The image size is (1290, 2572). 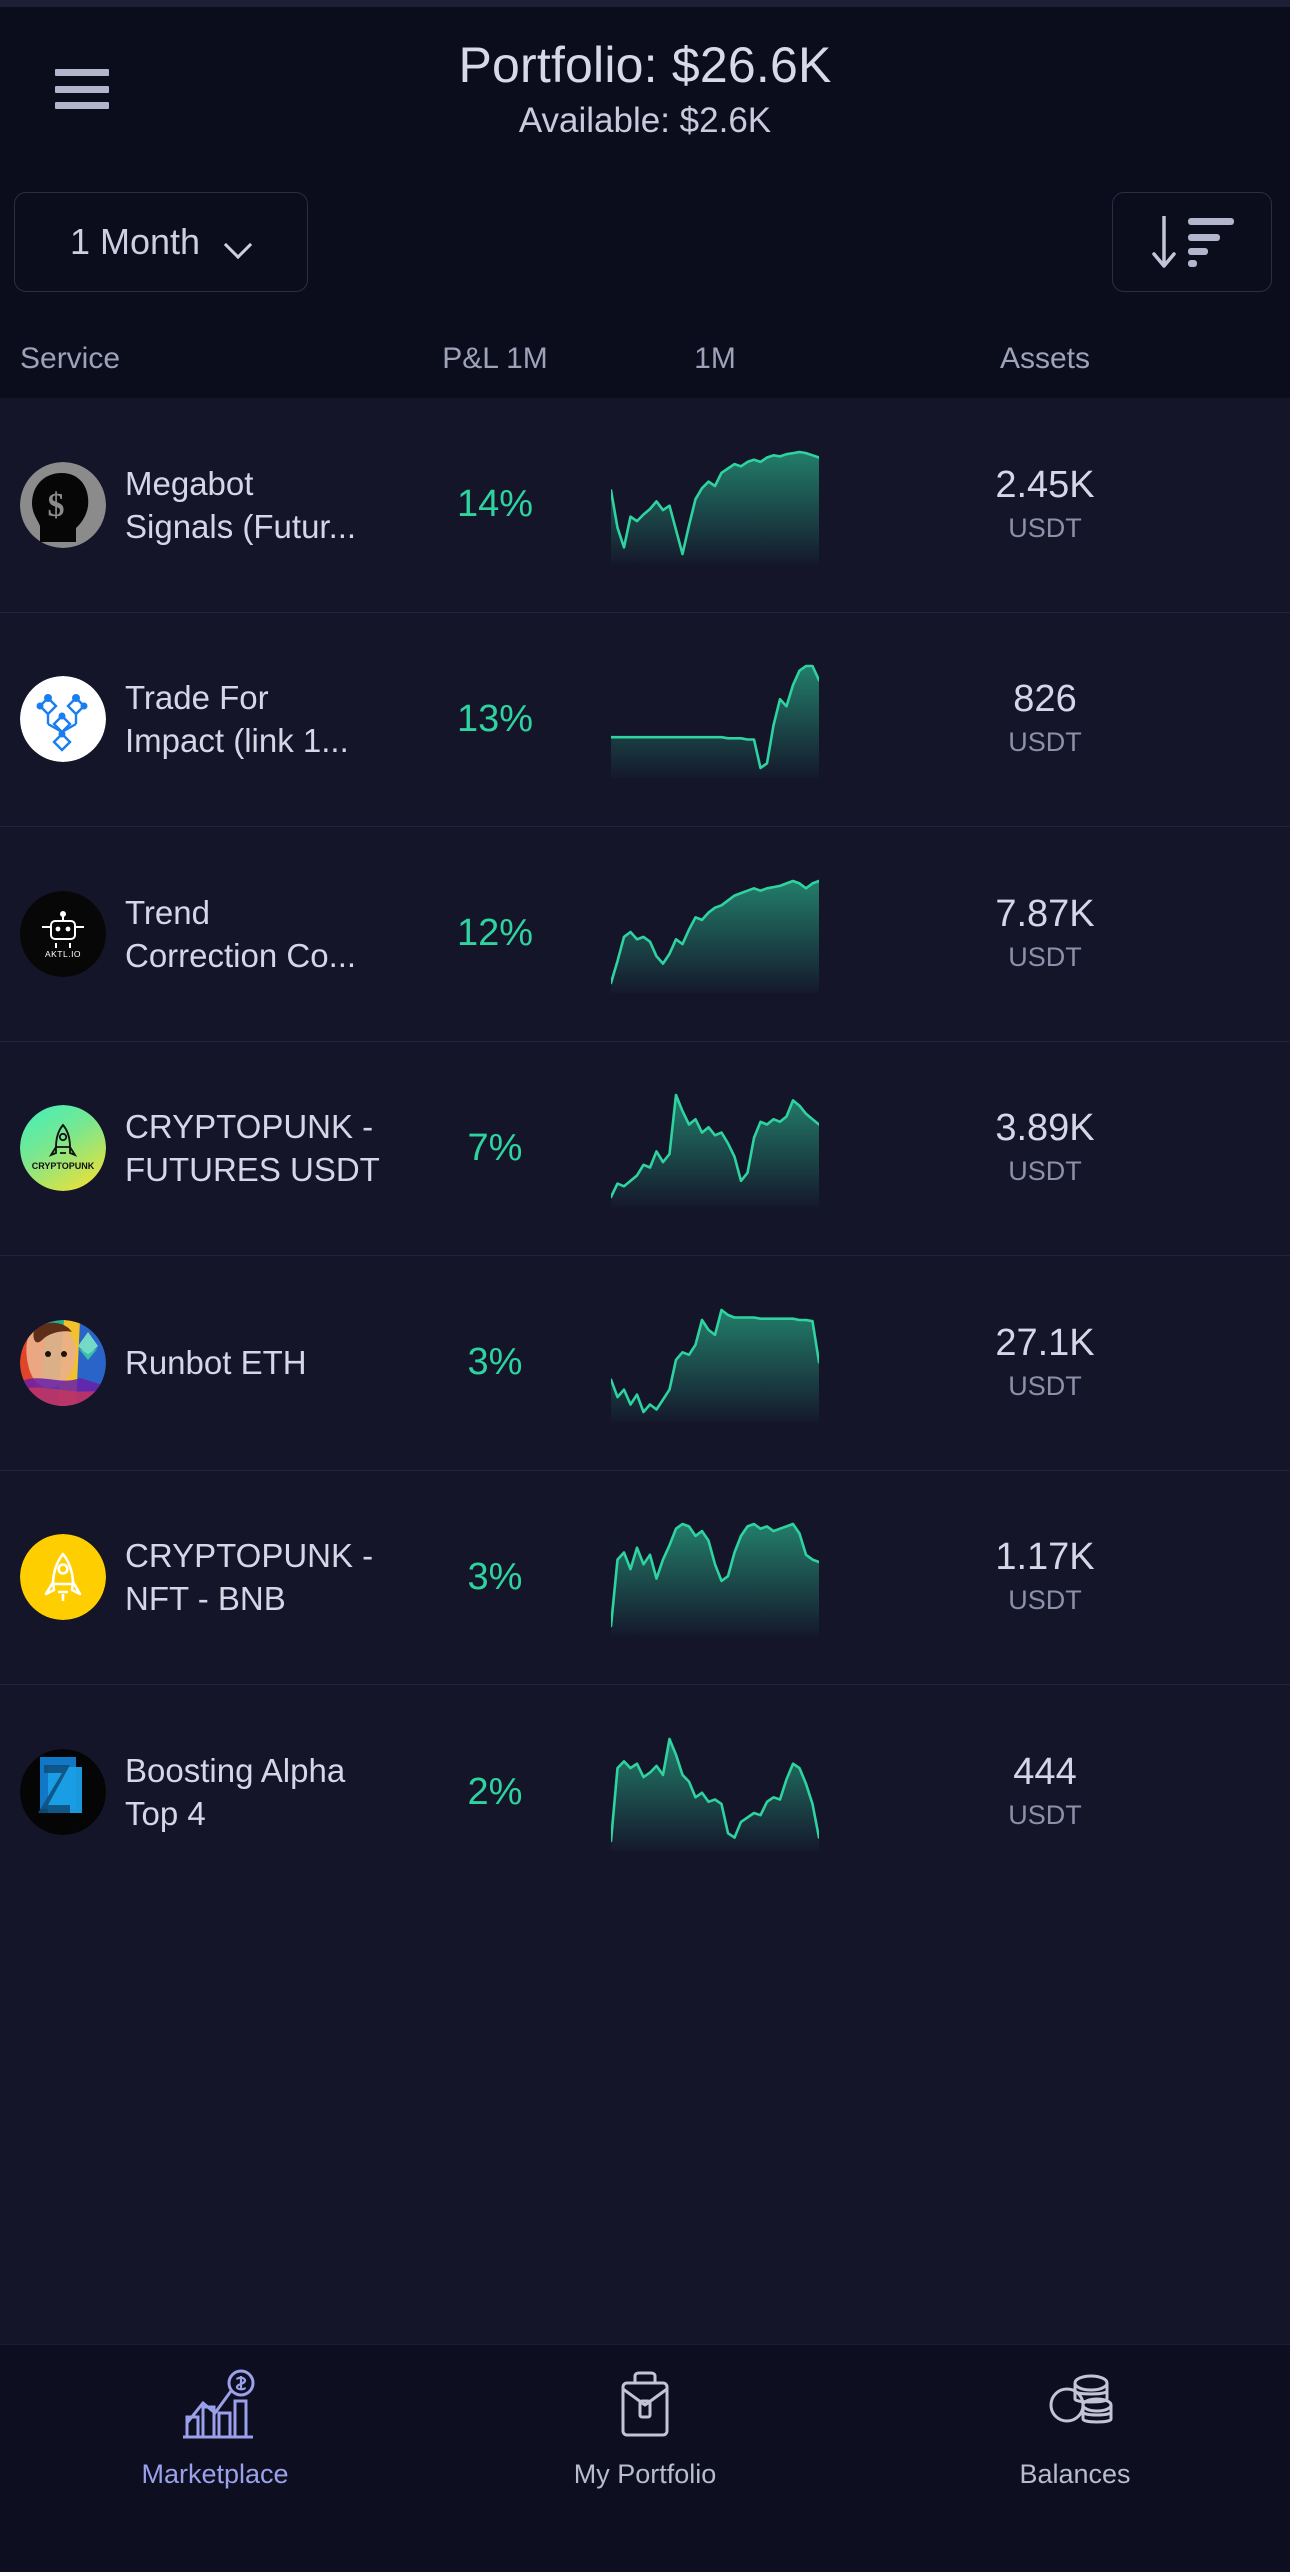 I want to click on pnl-value: 3%, so click(x=495, y=1362).